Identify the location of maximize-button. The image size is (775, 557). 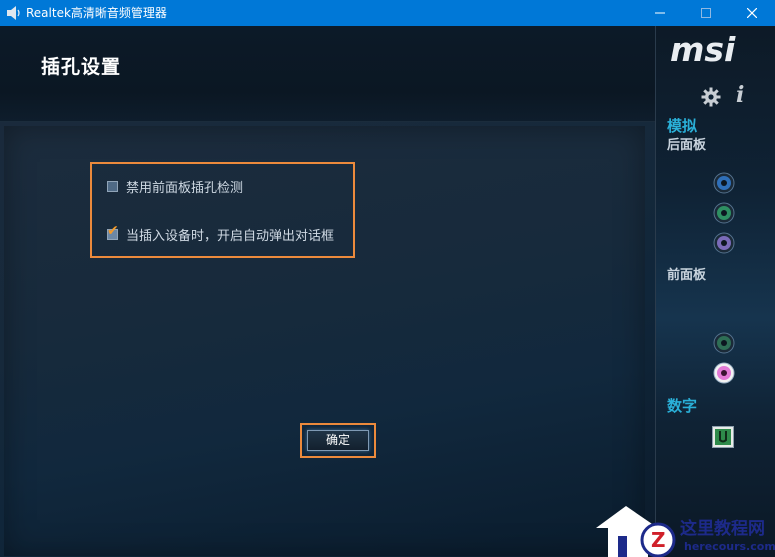
(706, 13).